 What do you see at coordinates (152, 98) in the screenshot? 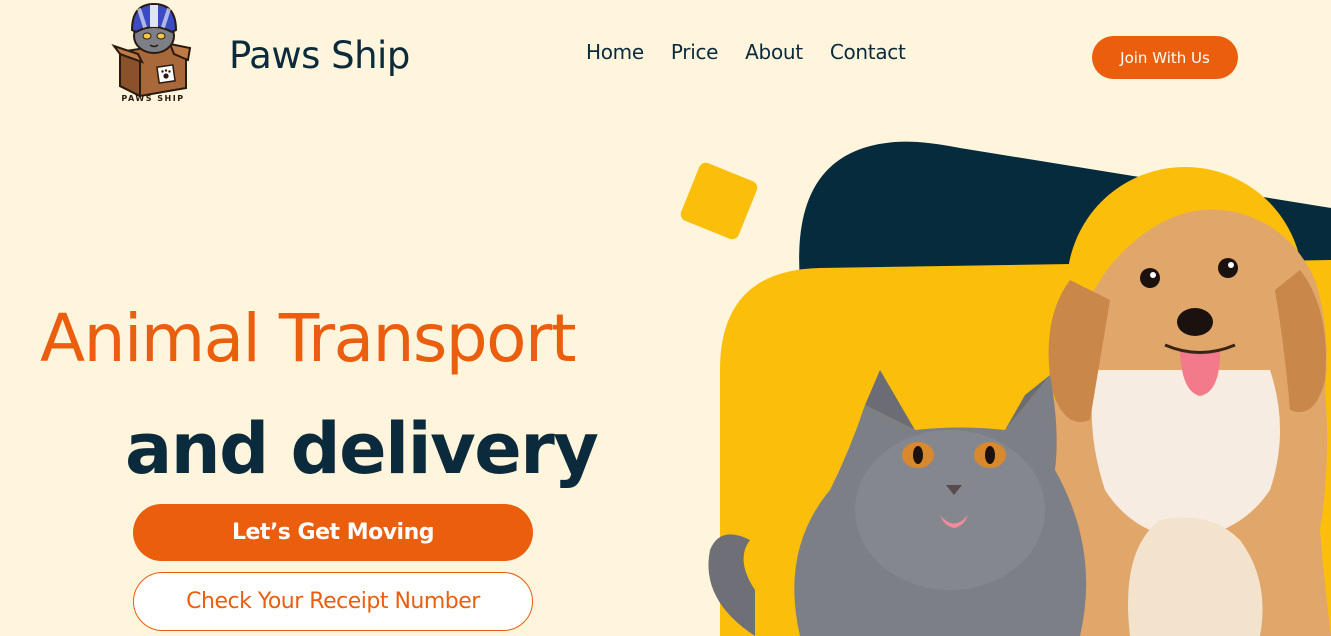
I see `logo-wordmark: PAWS SHIP` at bounding box center [152, 98].